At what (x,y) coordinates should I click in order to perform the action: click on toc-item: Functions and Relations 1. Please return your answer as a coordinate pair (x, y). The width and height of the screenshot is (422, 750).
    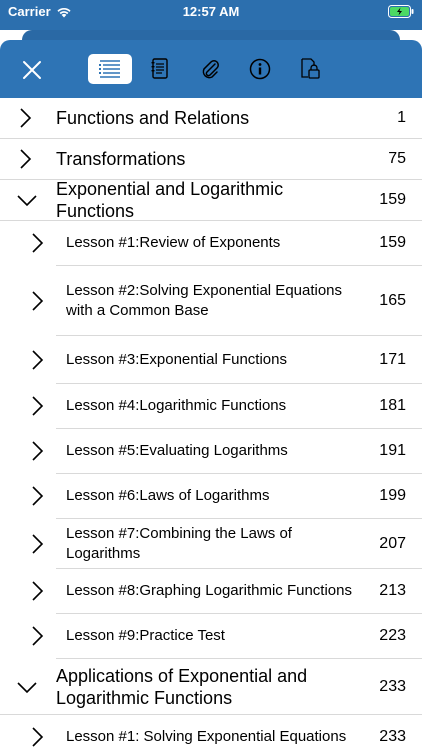
    Looking at the image, I should click on (211, 118).